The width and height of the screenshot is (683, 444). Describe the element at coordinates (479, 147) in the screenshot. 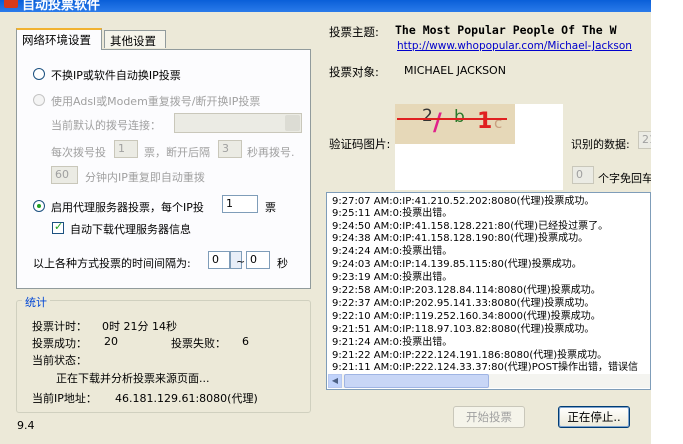

I see `captcha-box: 2 / b 1 c` at that location.